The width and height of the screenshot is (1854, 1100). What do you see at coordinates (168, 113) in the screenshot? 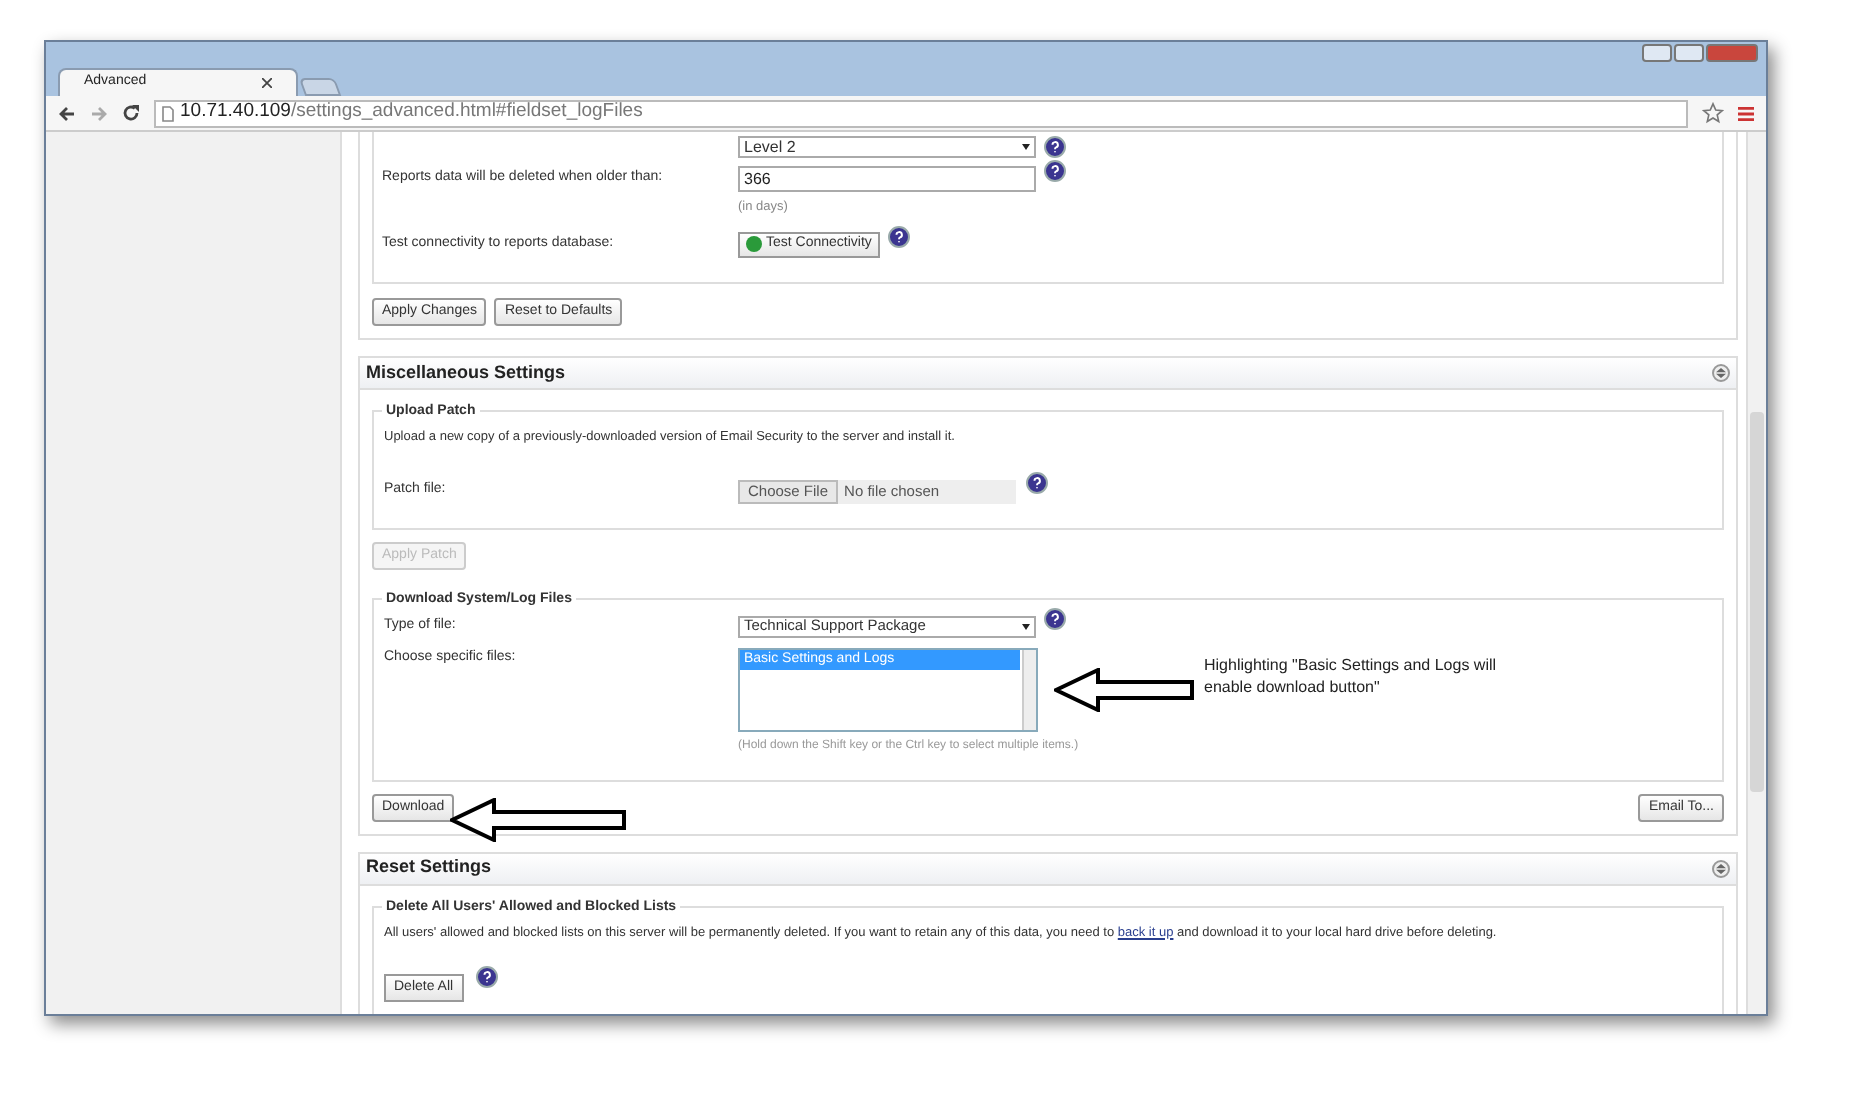
I see `page-icon` at bounding box center [168, 113].